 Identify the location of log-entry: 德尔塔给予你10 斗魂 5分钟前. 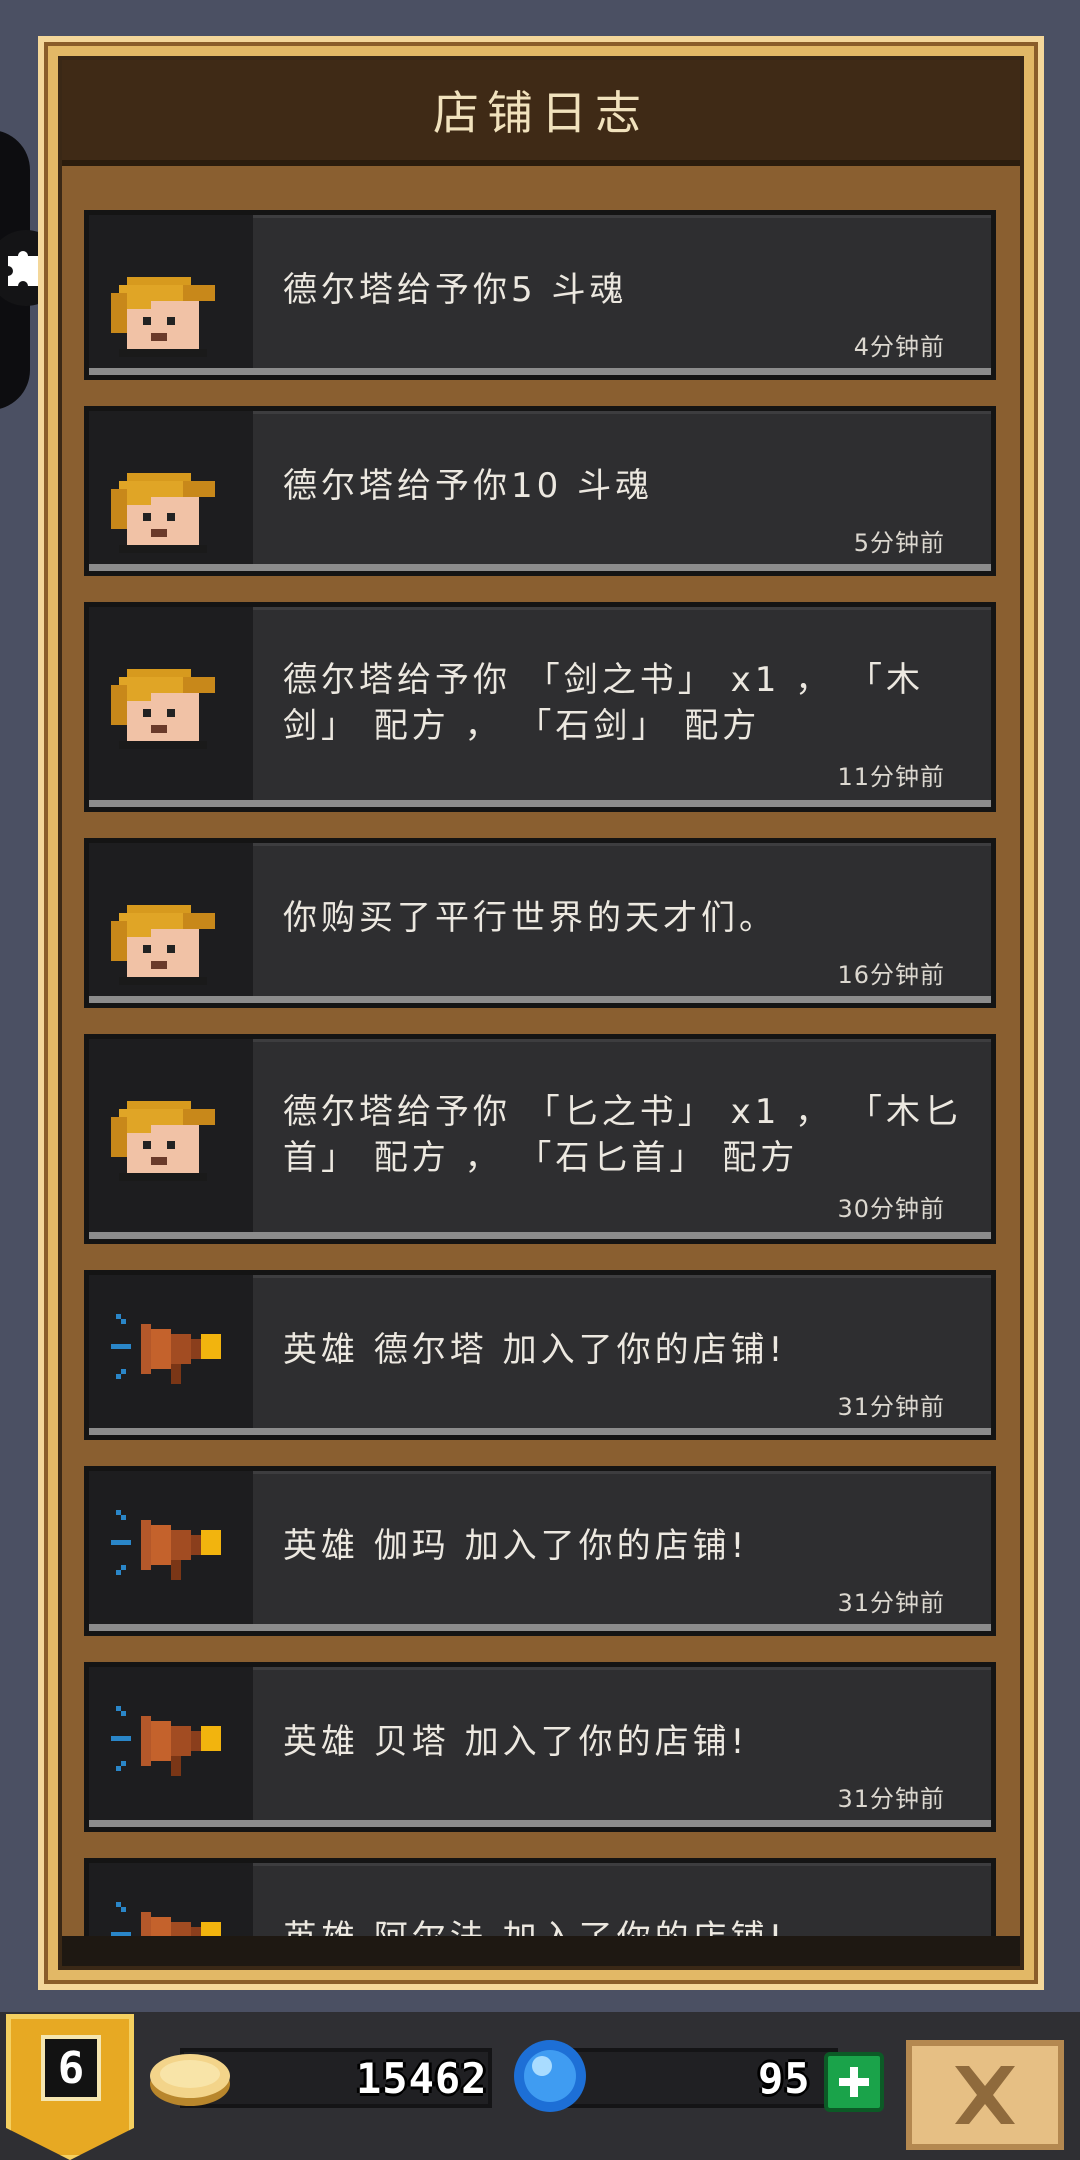
(540, 491).